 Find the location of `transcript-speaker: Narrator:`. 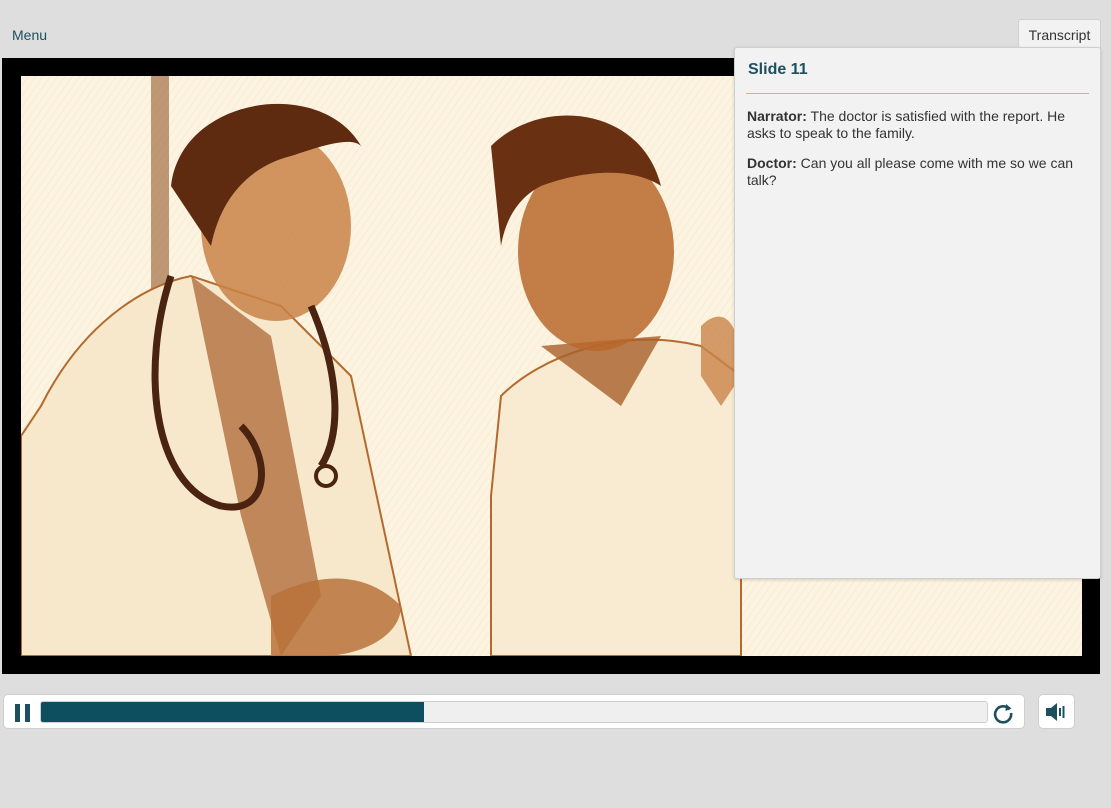

transcript-speaker: Narrator: is located at coordinates (777, 116).